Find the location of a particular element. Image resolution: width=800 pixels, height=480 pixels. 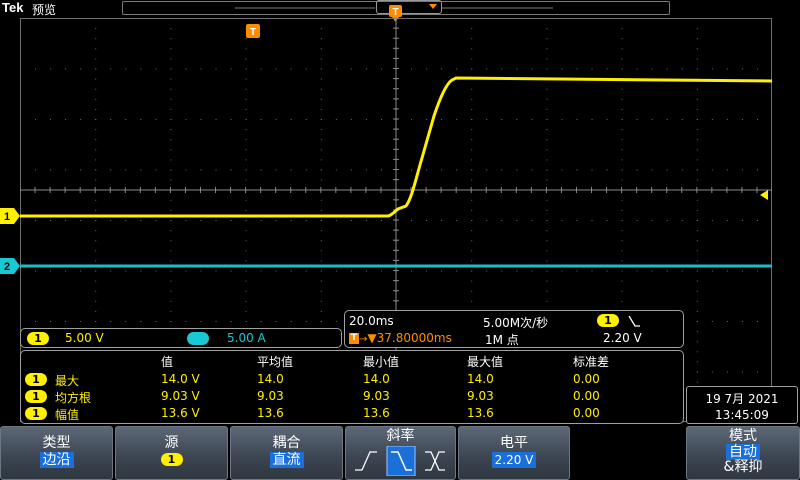

acquisition-mode: 预览 is located at coordinates (44, 10).